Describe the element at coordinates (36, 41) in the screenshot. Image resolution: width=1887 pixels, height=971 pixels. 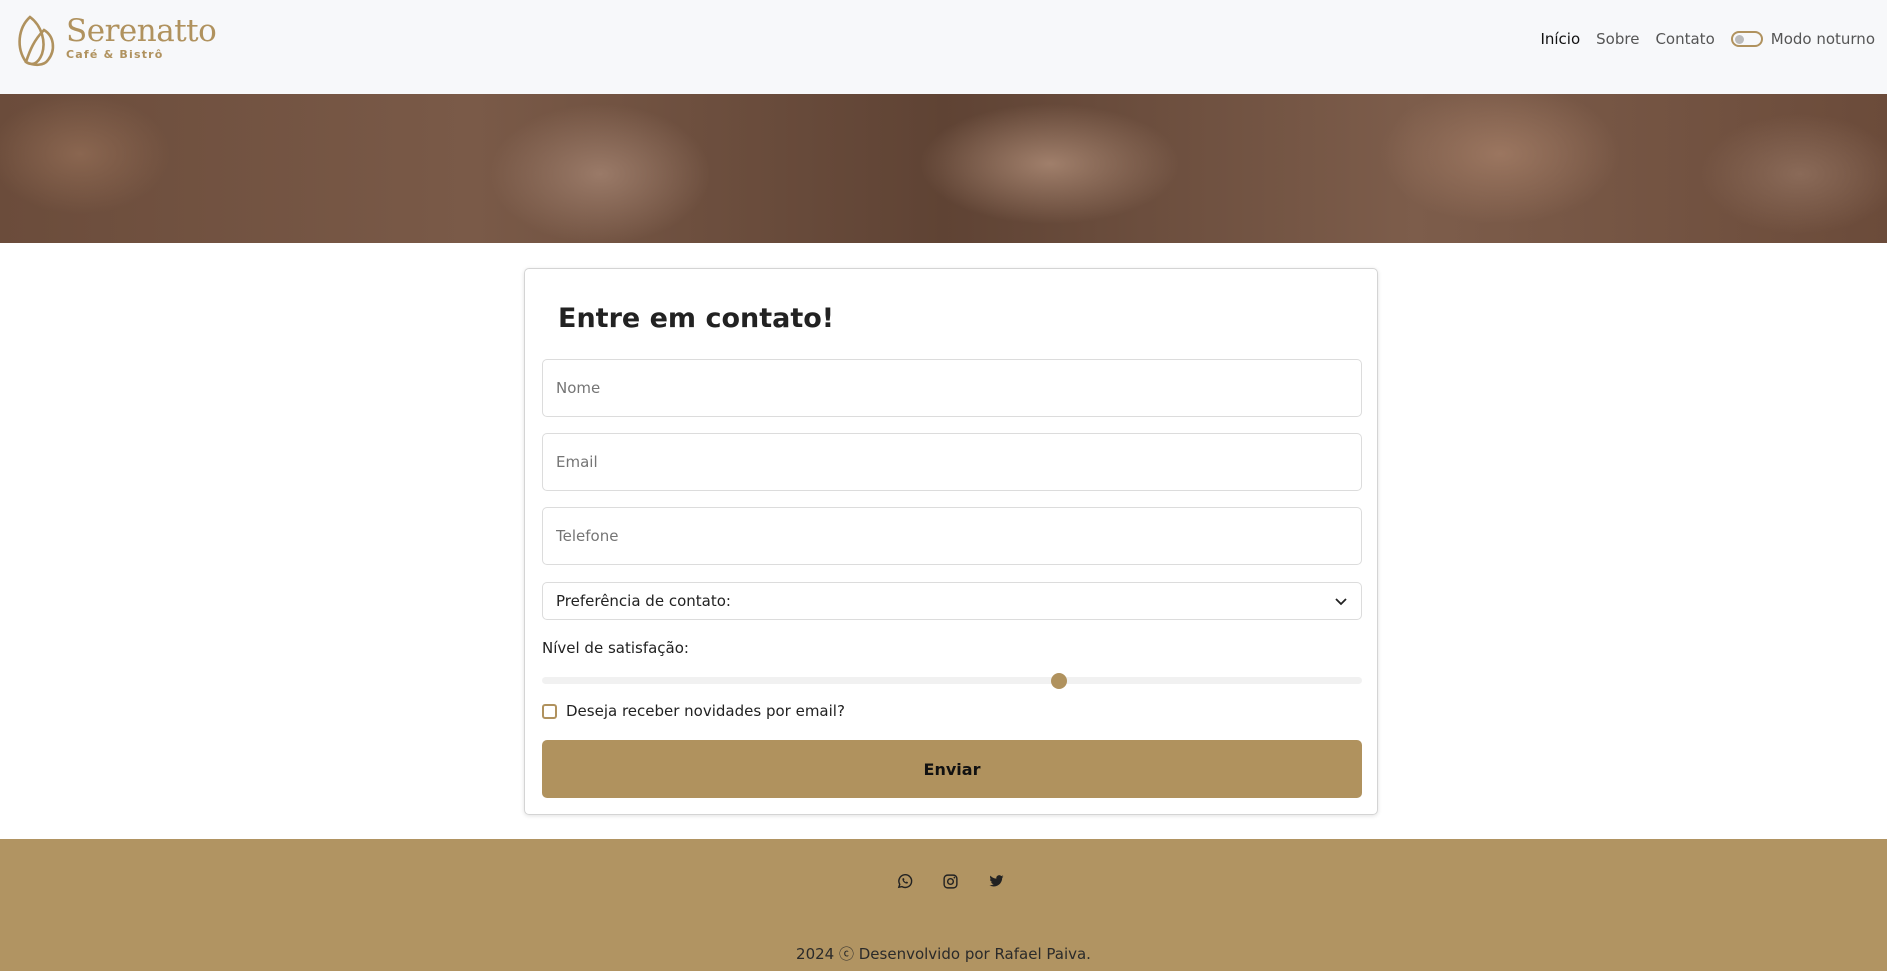
I see `coffee-leaf-logo-icon` at that location.